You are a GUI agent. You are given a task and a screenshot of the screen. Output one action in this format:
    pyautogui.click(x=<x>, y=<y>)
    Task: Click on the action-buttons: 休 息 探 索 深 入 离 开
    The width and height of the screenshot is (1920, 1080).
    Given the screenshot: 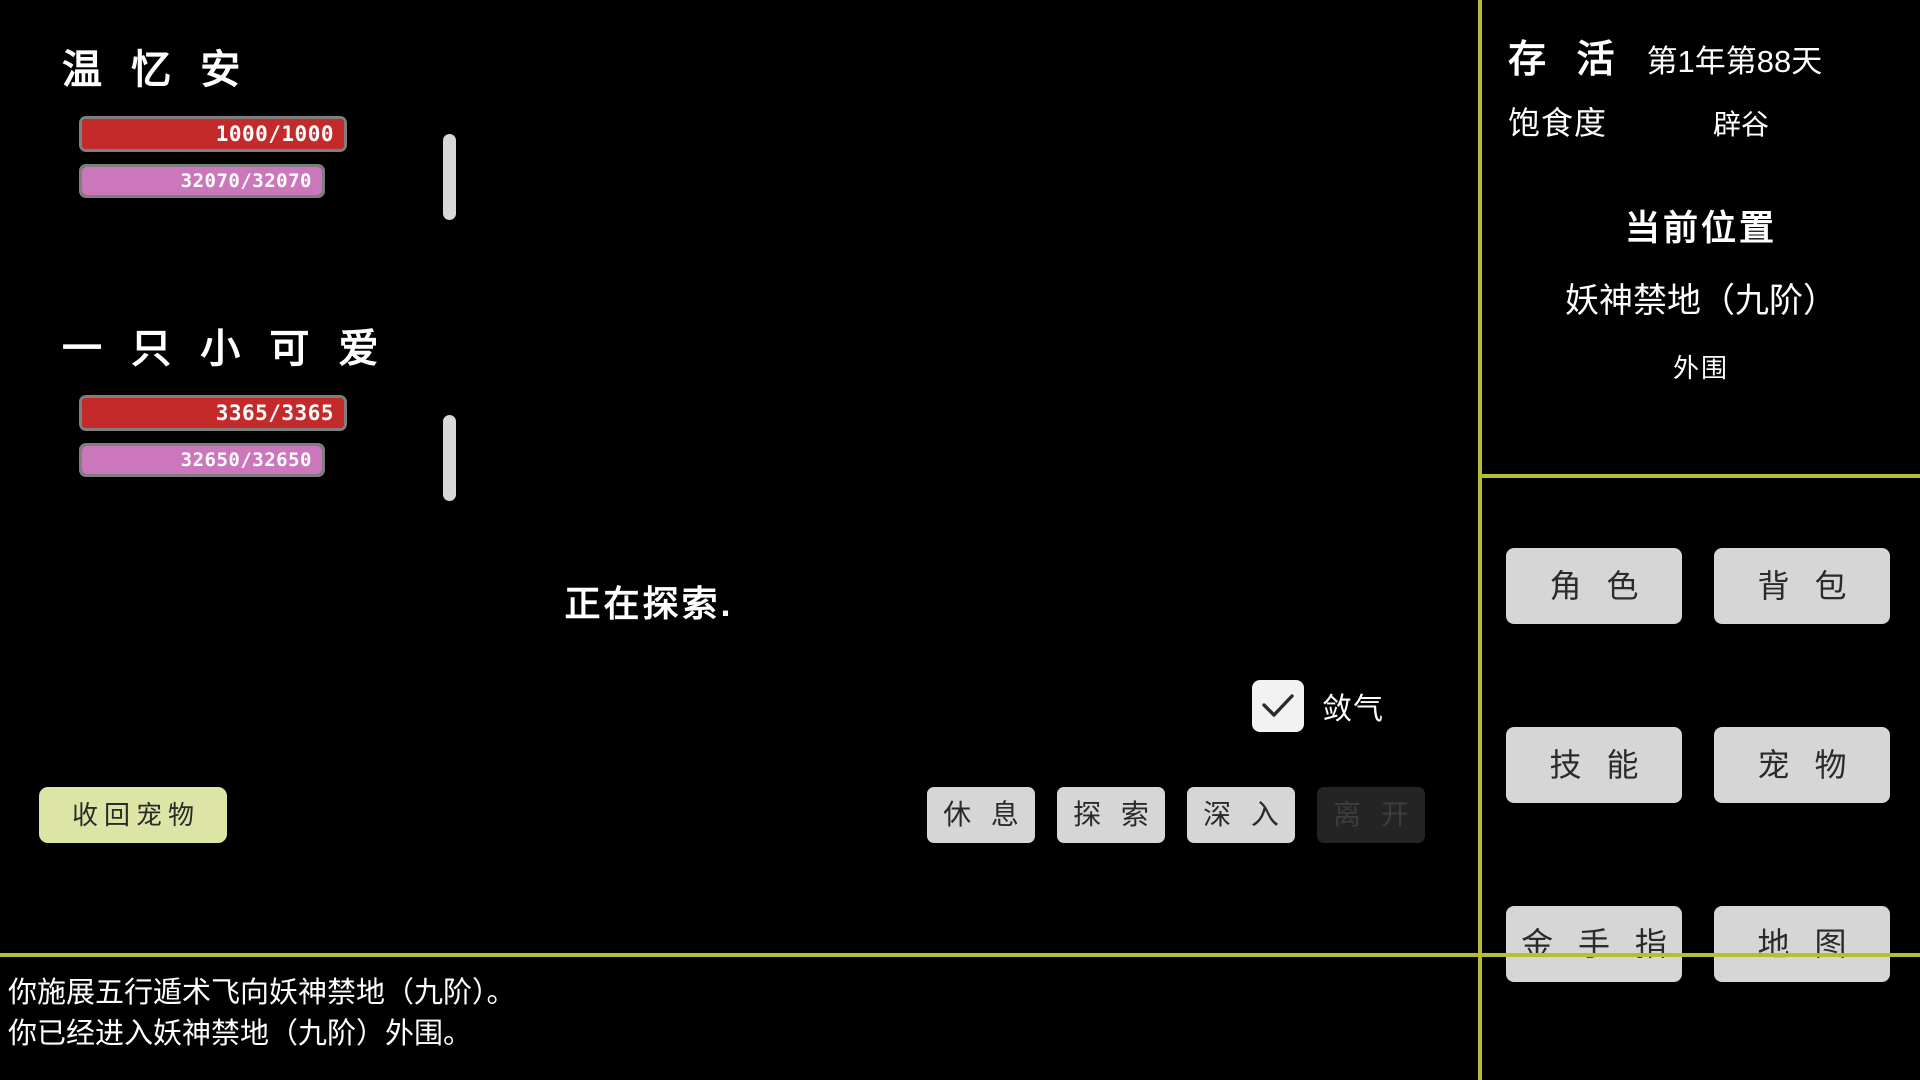 What is the action you would take?
    pyautogui.click(x=1176, y=815)
    